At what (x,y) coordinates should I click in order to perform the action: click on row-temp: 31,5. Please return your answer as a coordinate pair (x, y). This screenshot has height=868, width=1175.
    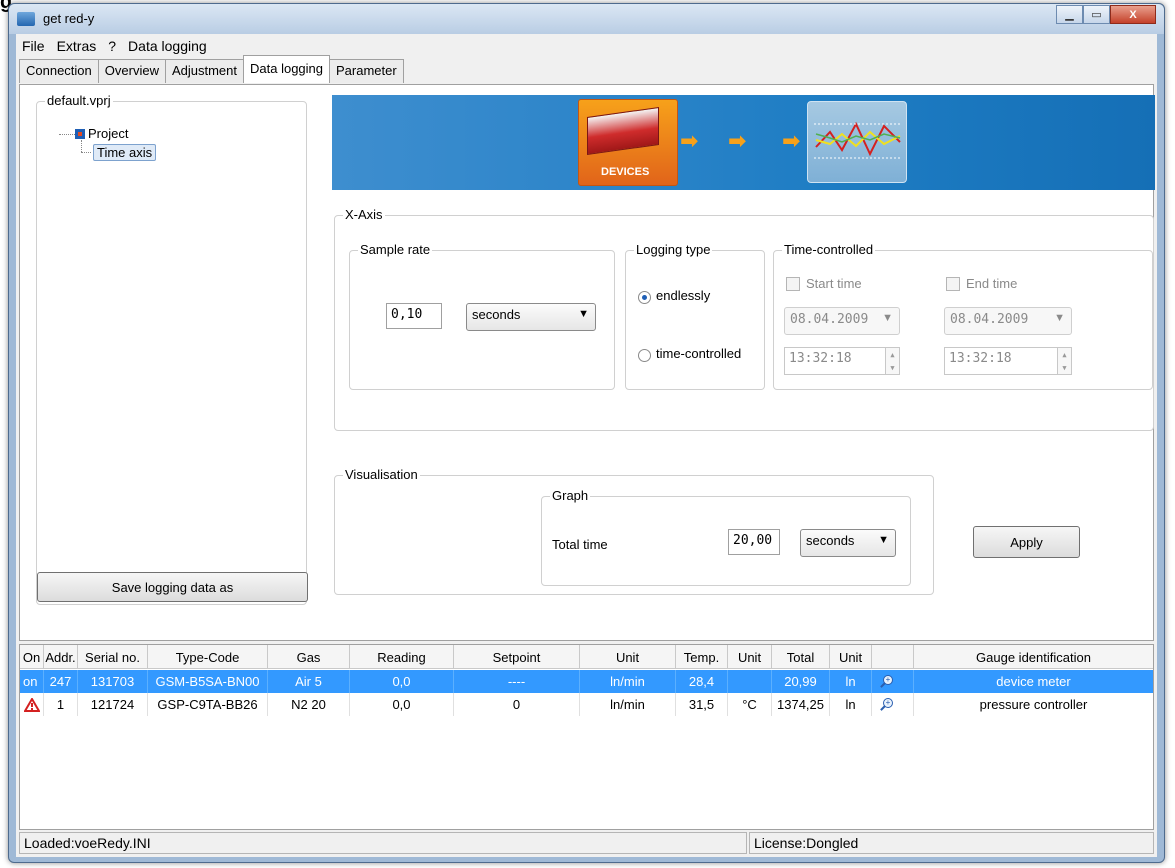
    Looking at the image, I should click on (702, 704).